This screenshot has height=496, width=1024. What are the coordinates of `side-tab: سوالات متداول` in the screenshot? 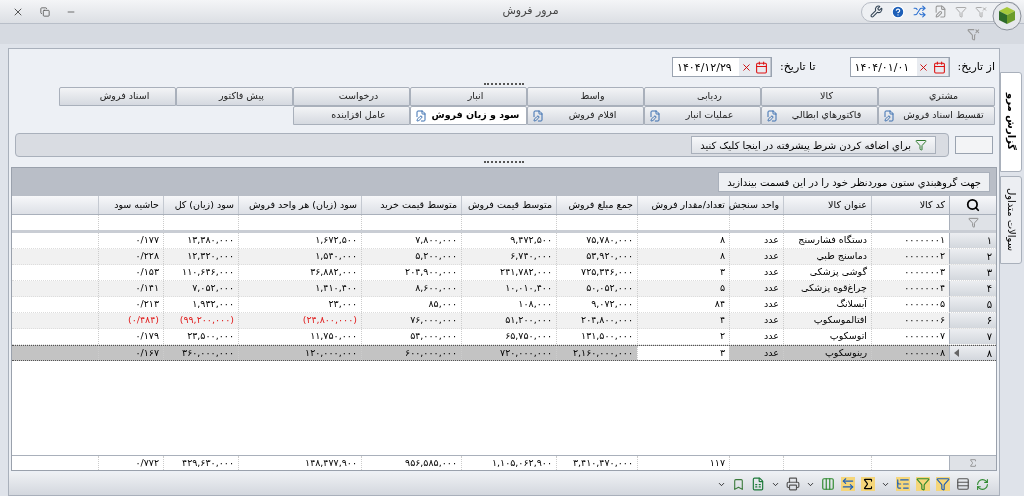 It's located at (1011, 220).